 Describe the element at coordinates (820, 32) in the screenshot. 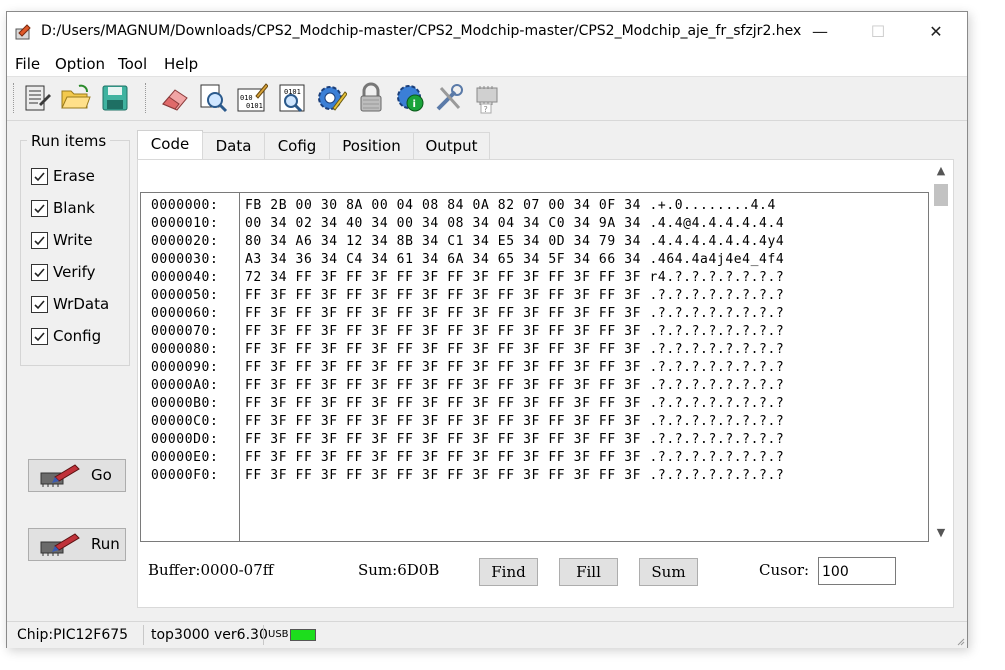

I see `minimize-button: —` at that location.